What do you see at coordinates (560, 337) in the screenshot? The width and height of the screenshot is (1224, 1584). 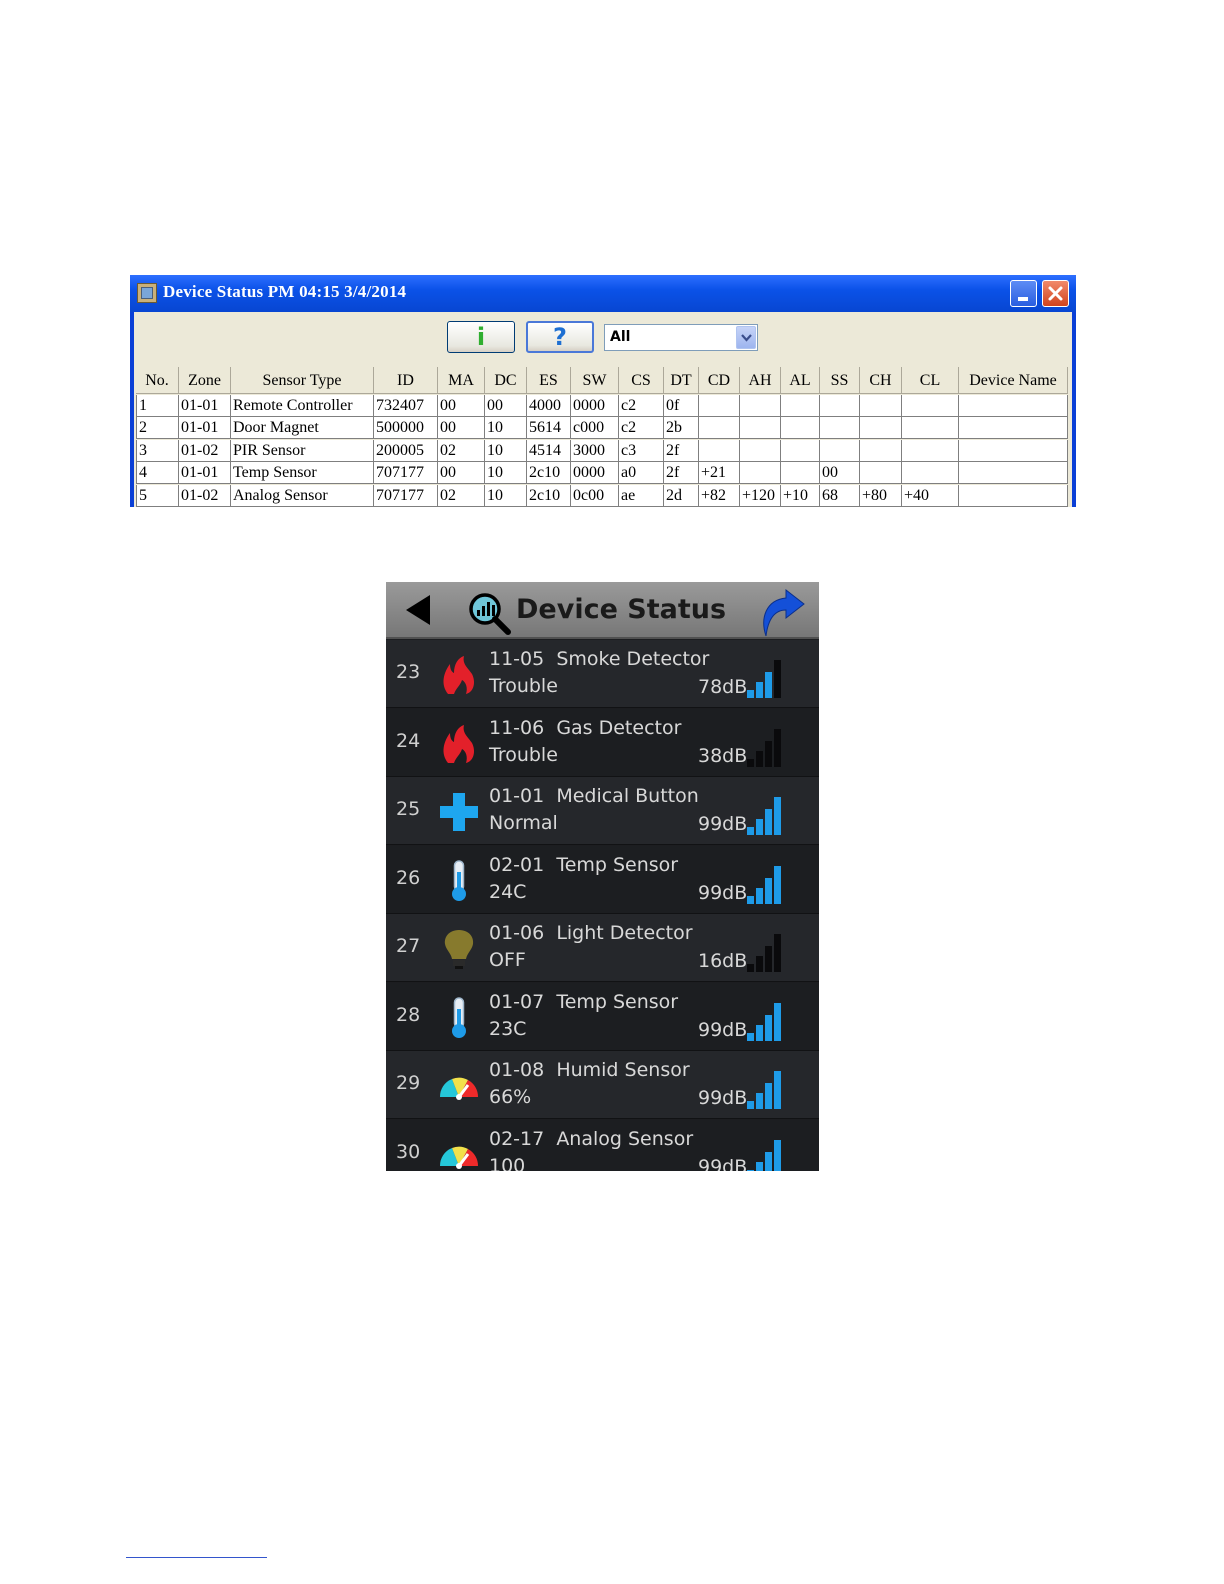 I see `help-button: ?` at bounding box center [560, 337].